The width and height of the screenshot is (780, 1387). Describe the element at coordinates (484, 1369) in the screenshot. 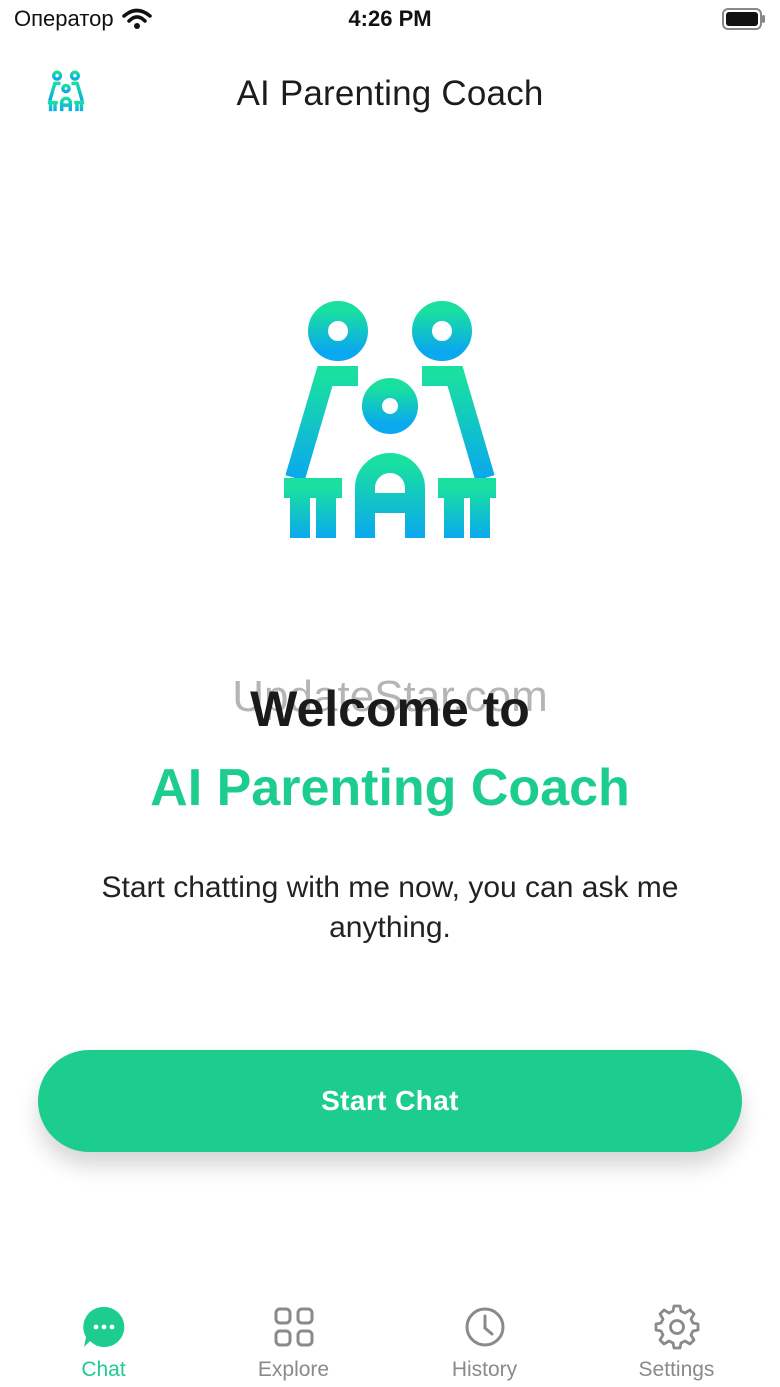

I see `tab-history-label: History` at that location.